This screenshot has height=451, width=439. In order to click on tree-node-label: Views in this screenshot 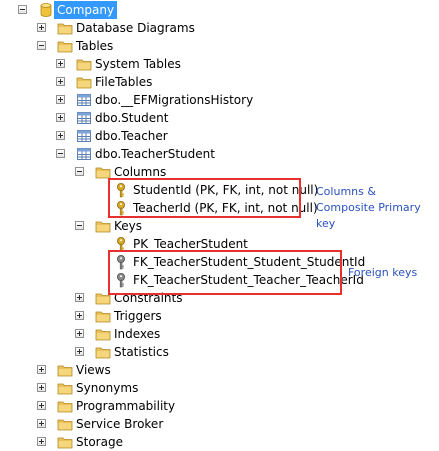, I will do `click(93, 370)`.